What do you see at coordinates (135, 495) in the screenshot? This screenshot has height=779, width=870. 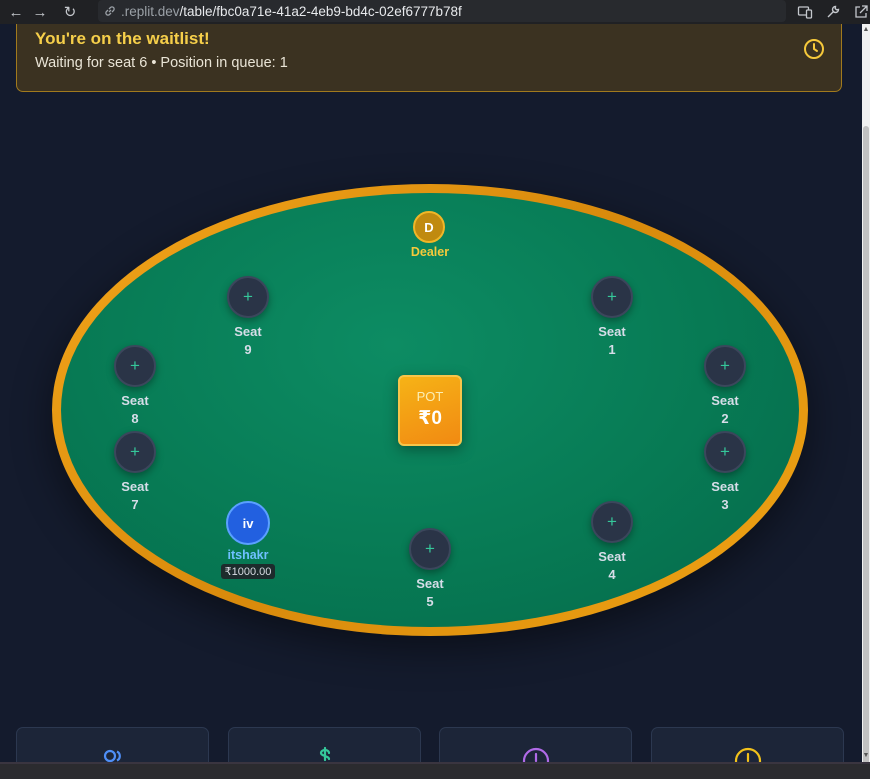 I see `seat-label: Seat 7` at bounding box center [135, 495].